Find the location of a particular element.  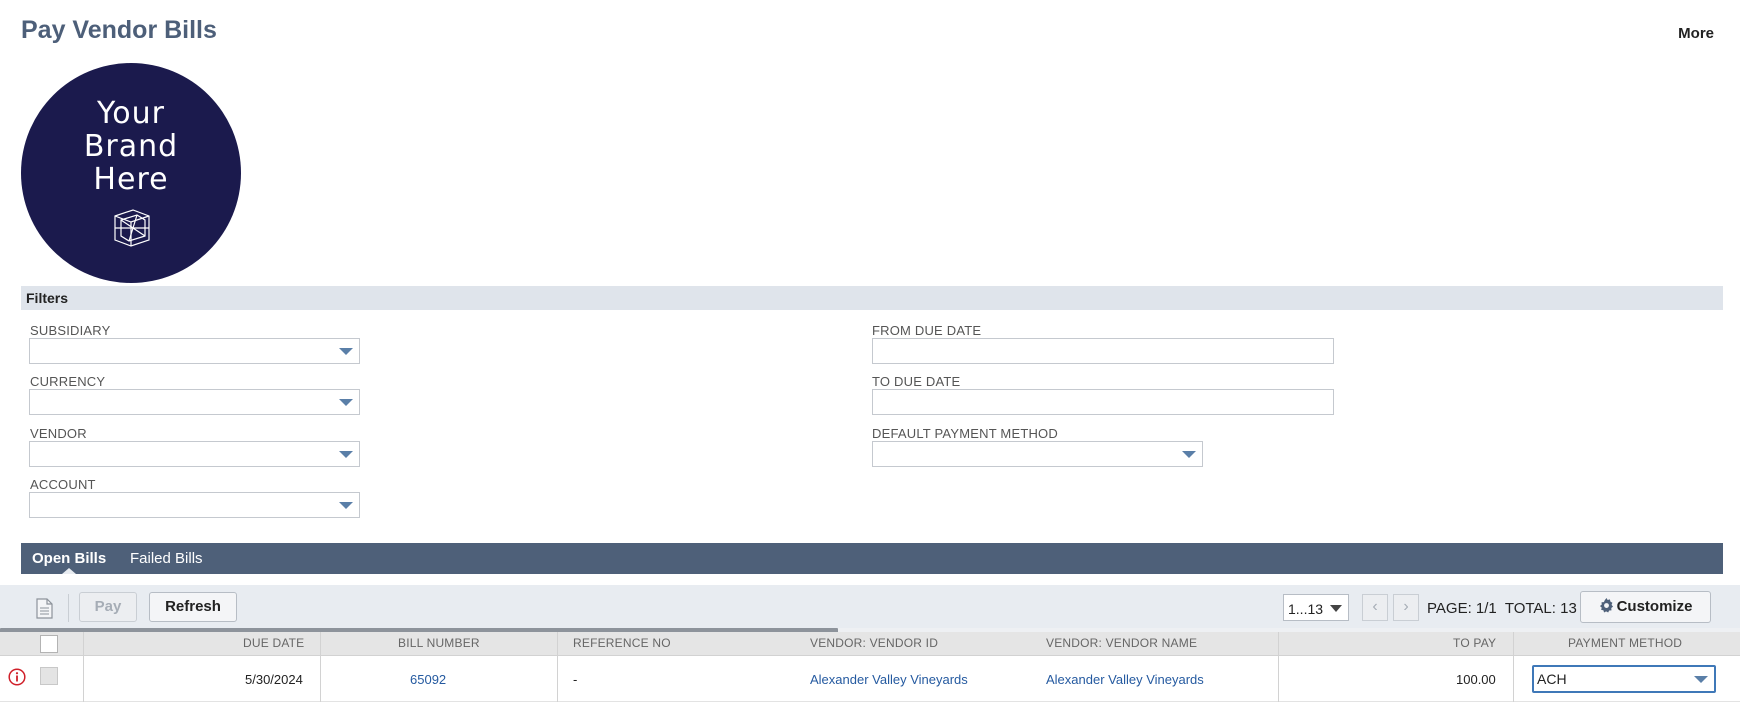

column-header-to-pay: TO PAY is located at coordinates (1474, 643).